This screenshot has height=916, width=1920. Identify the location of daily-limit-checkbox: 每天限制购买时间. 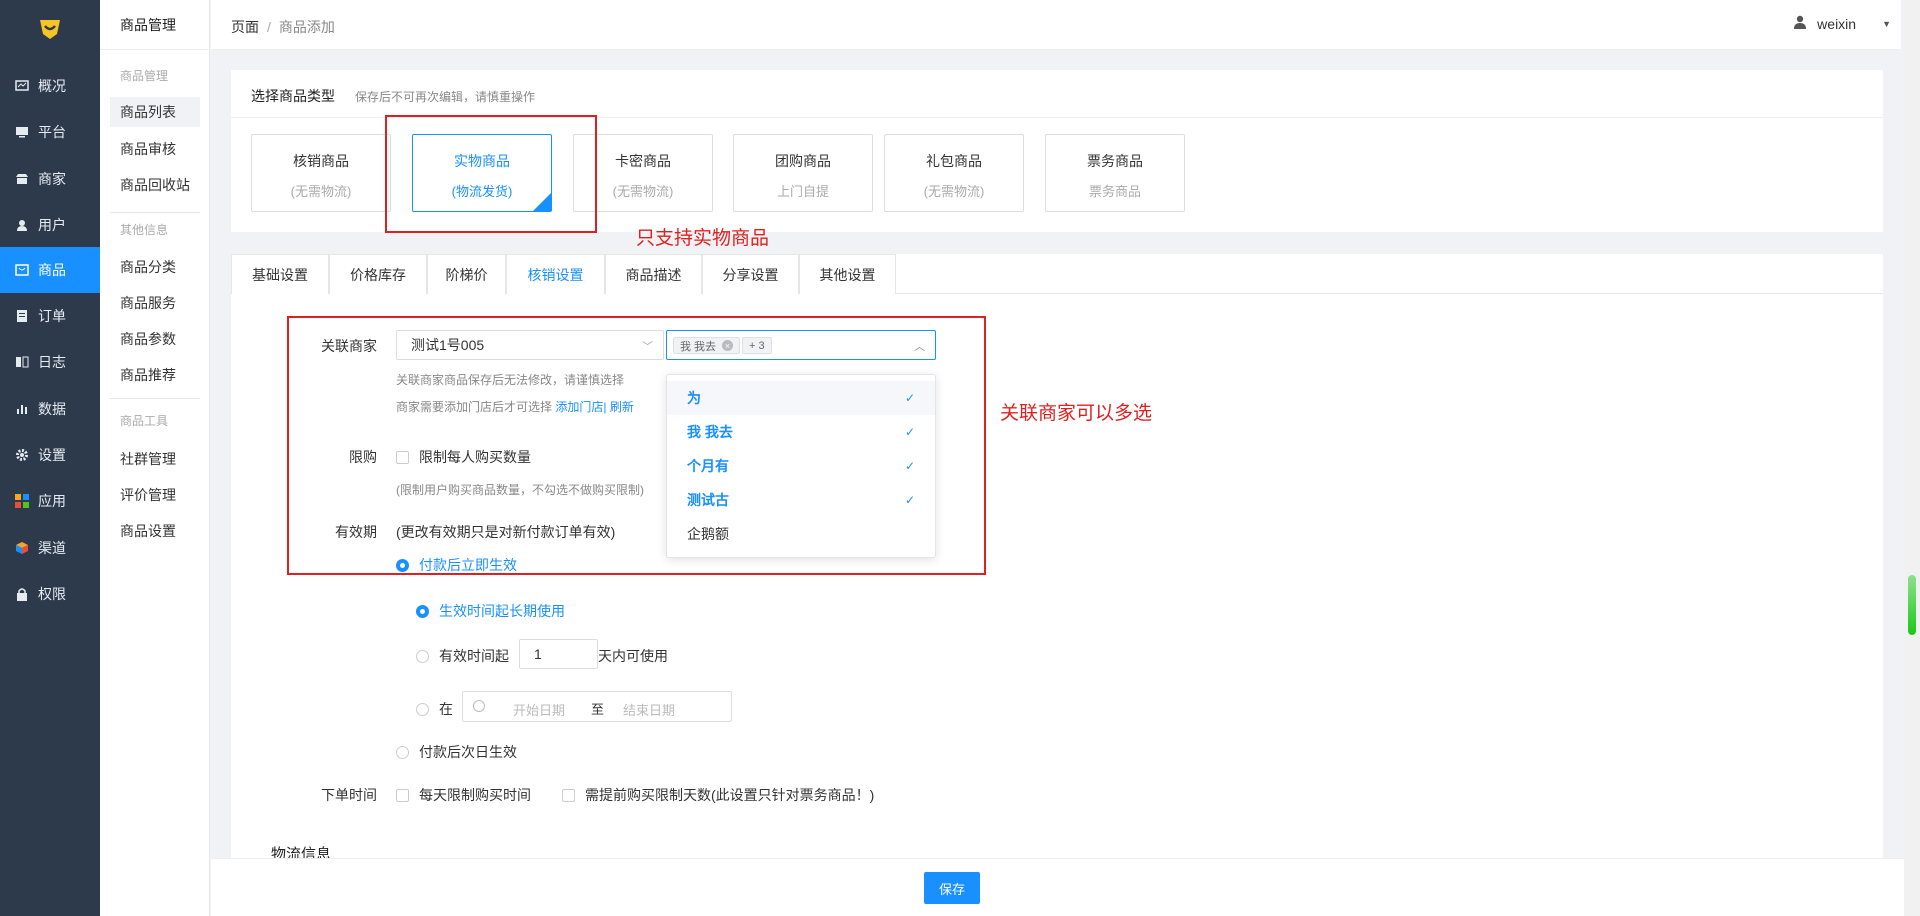
(463, 795).